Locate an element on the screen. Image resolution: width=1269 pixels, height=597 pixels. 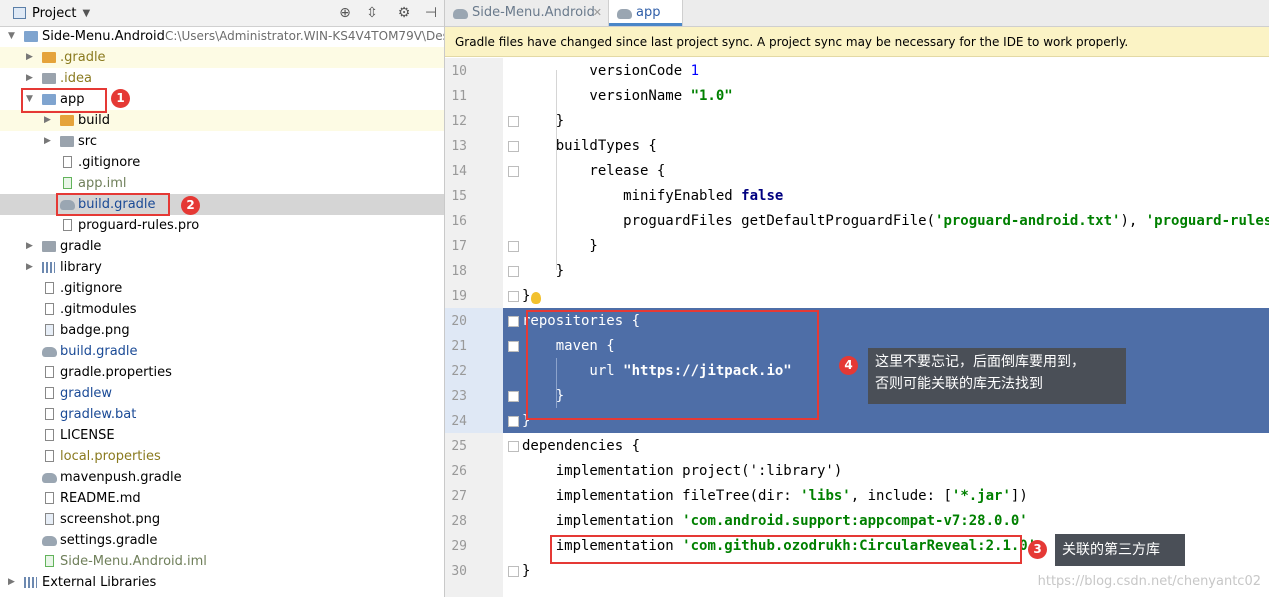
tree-item-gitmodules: .gitmodules is located at coordinates (222, 309).